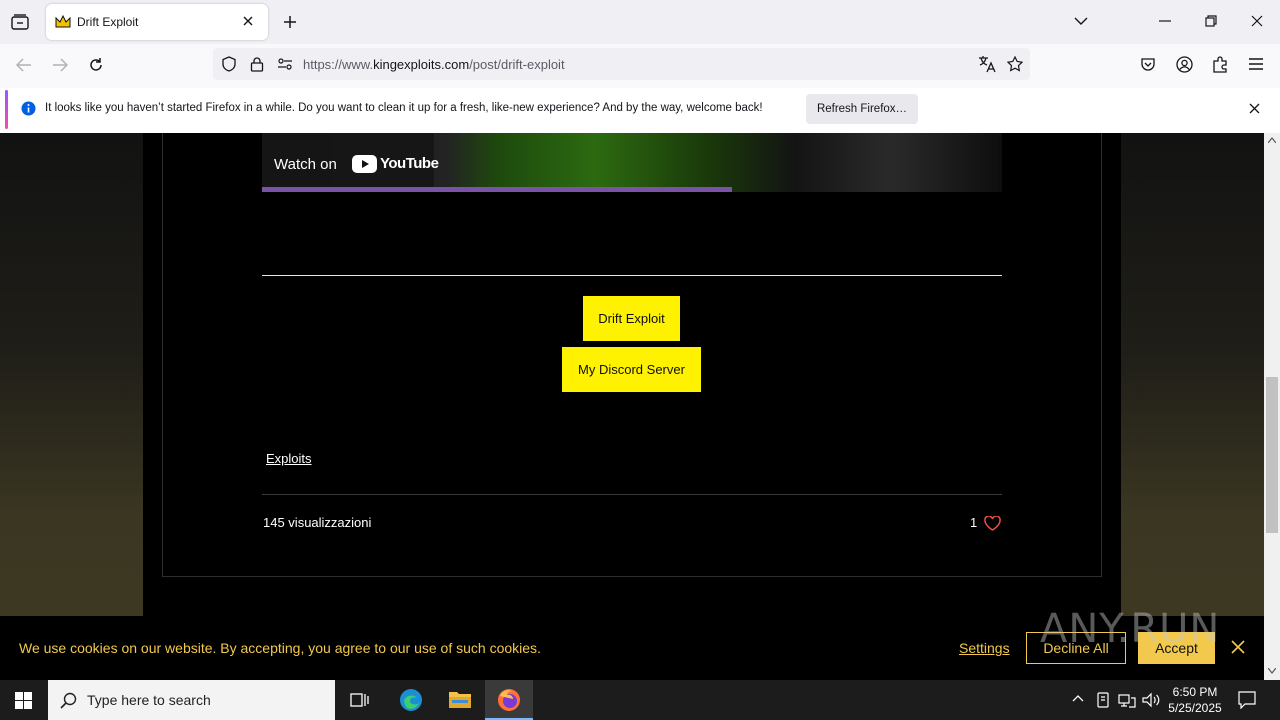  Describe the element at coordinates (149, 700) in the screenshot. I see `search-placeholder: Type here to search` at that location.